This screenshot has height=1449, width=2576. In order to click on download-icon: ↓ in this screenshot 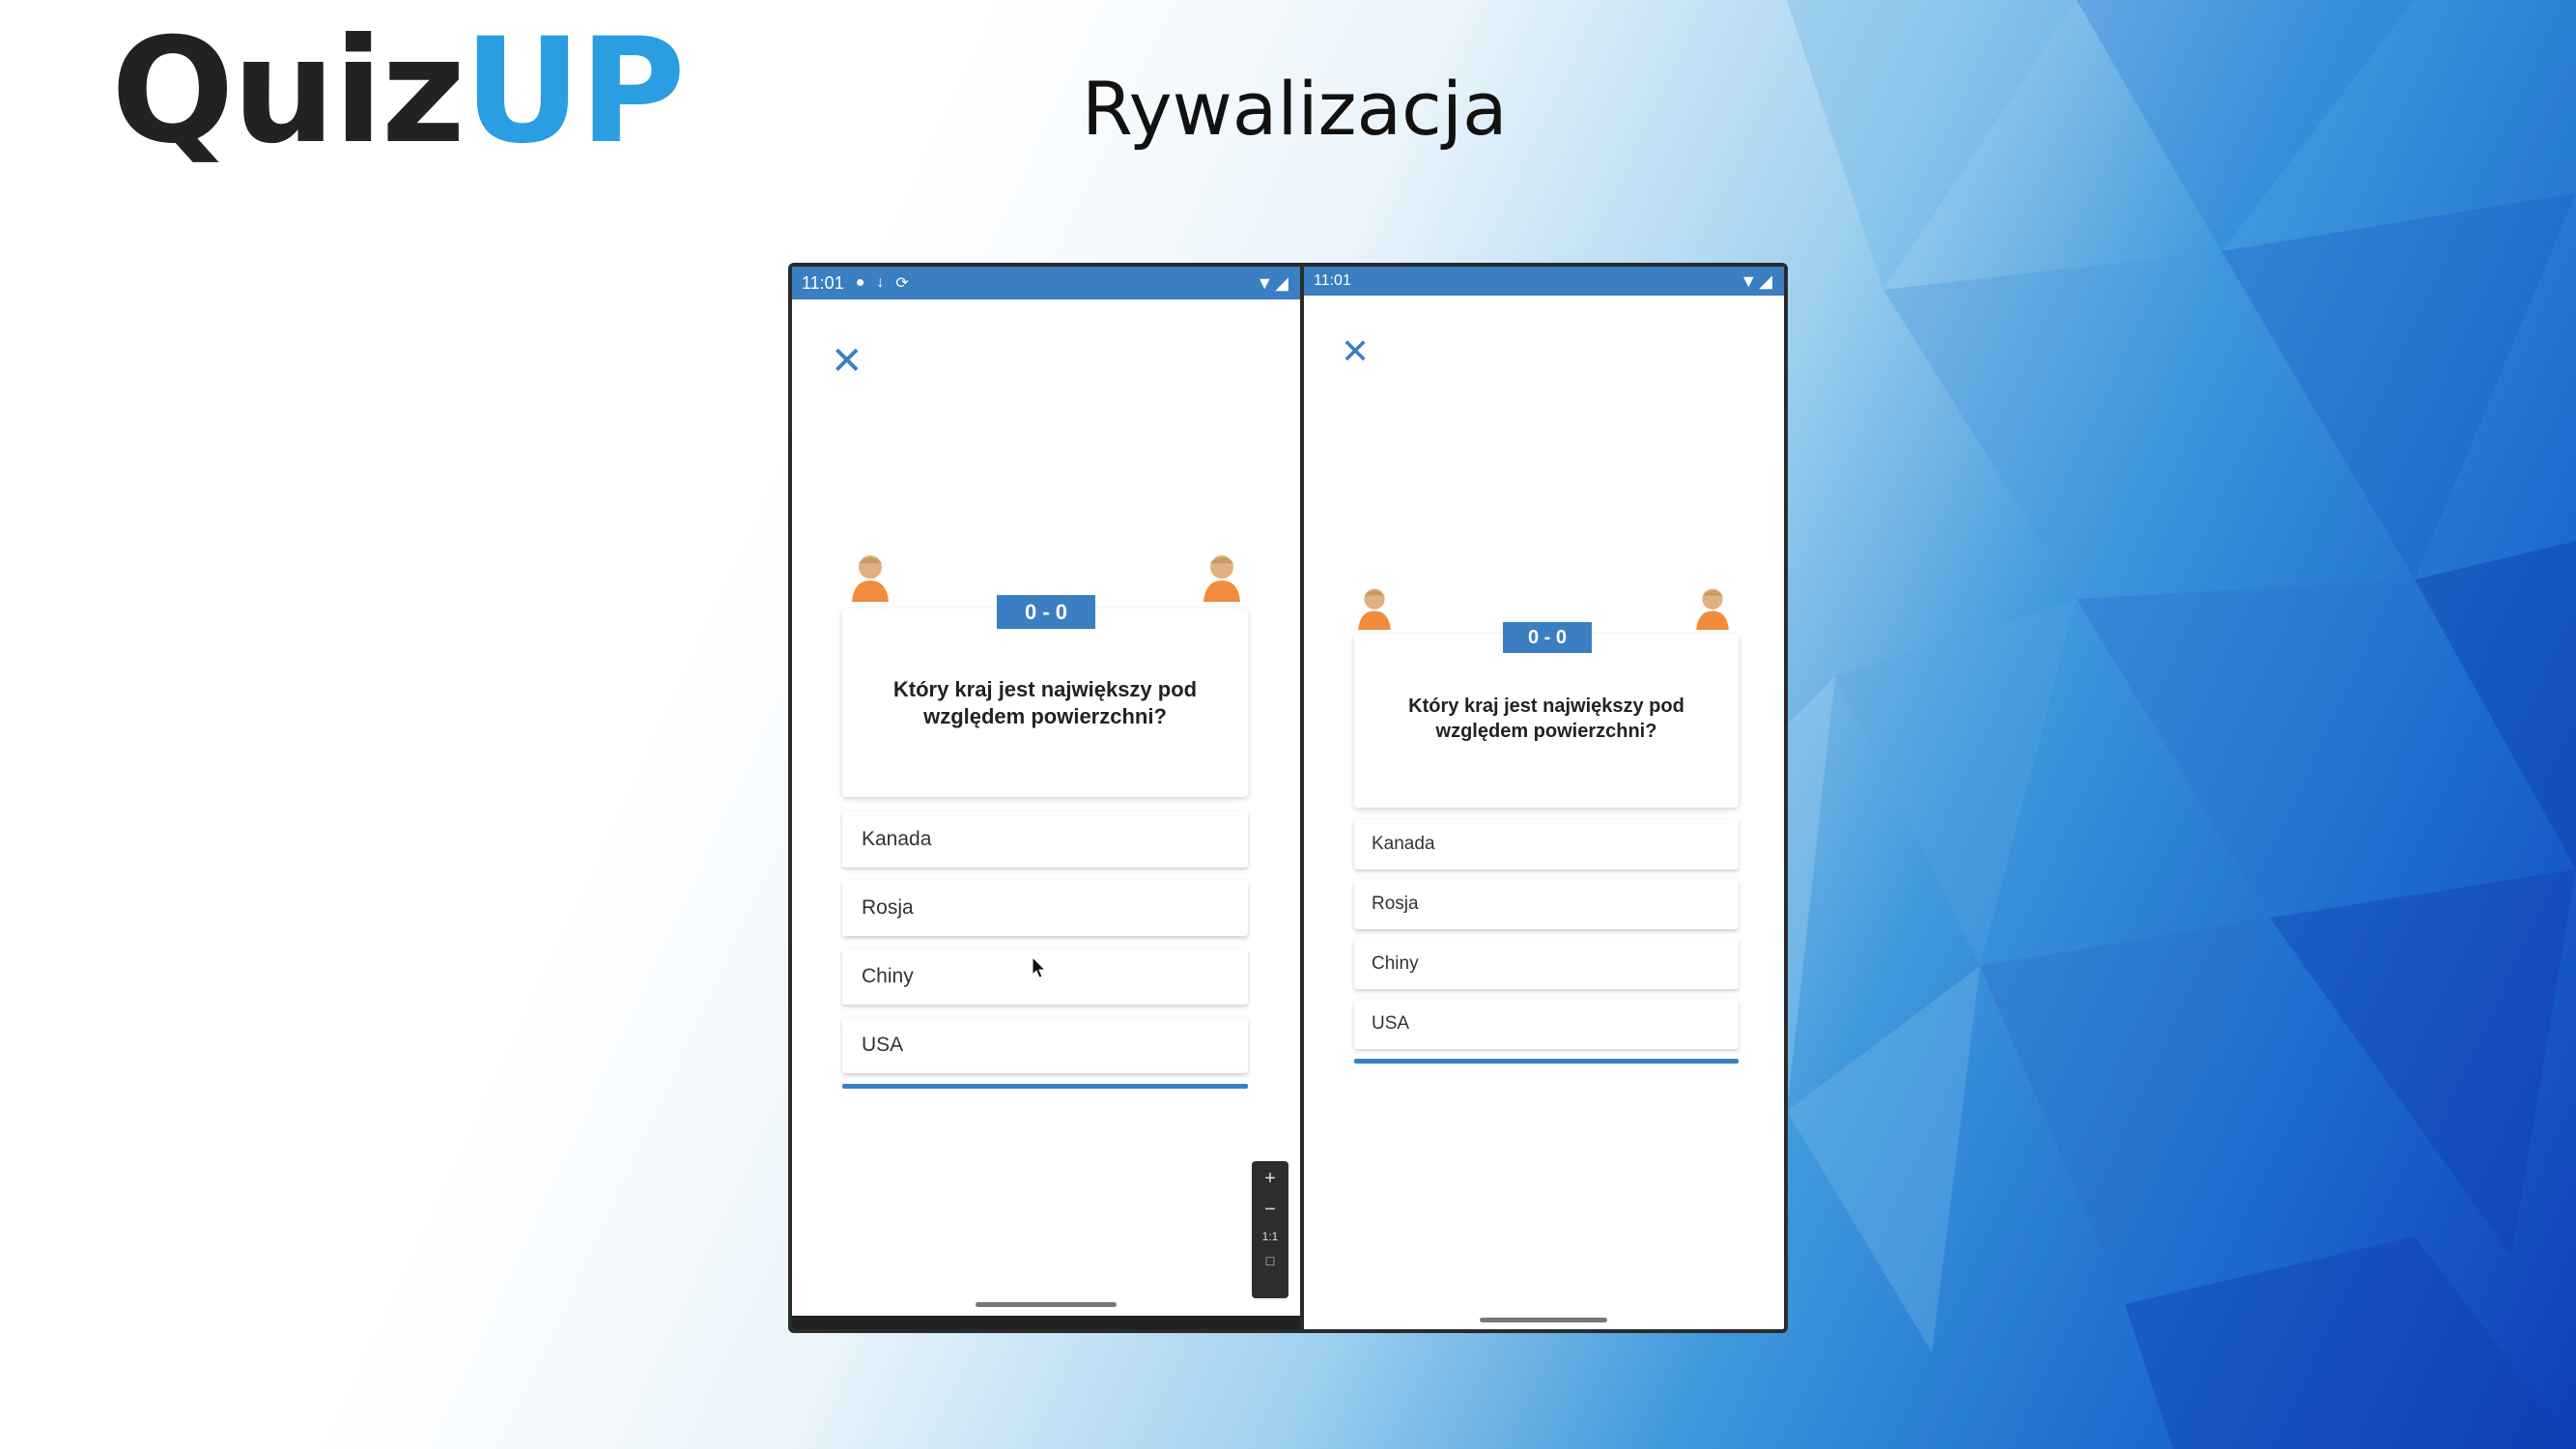, I will do `click(880, 282)`.